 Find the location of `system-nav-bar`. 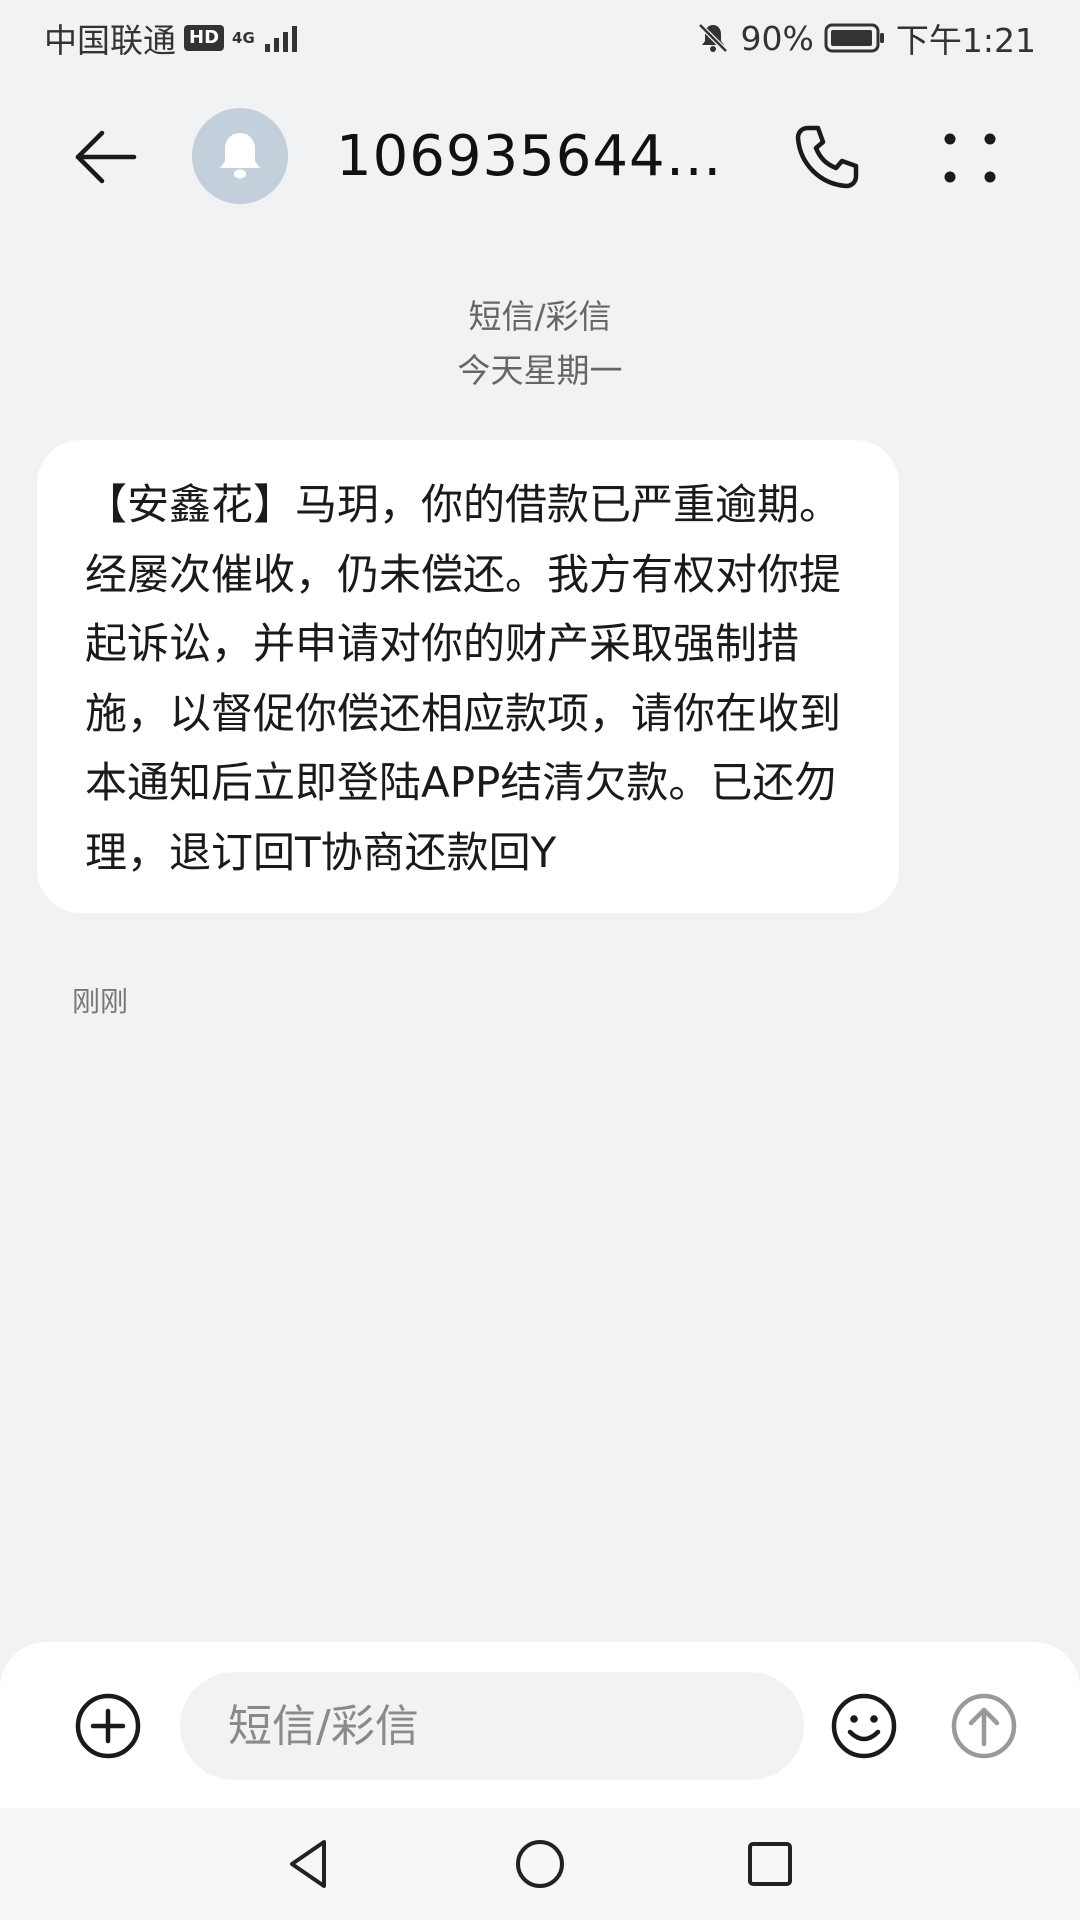

system-nav-bar is located at coordinates (540, 1864).